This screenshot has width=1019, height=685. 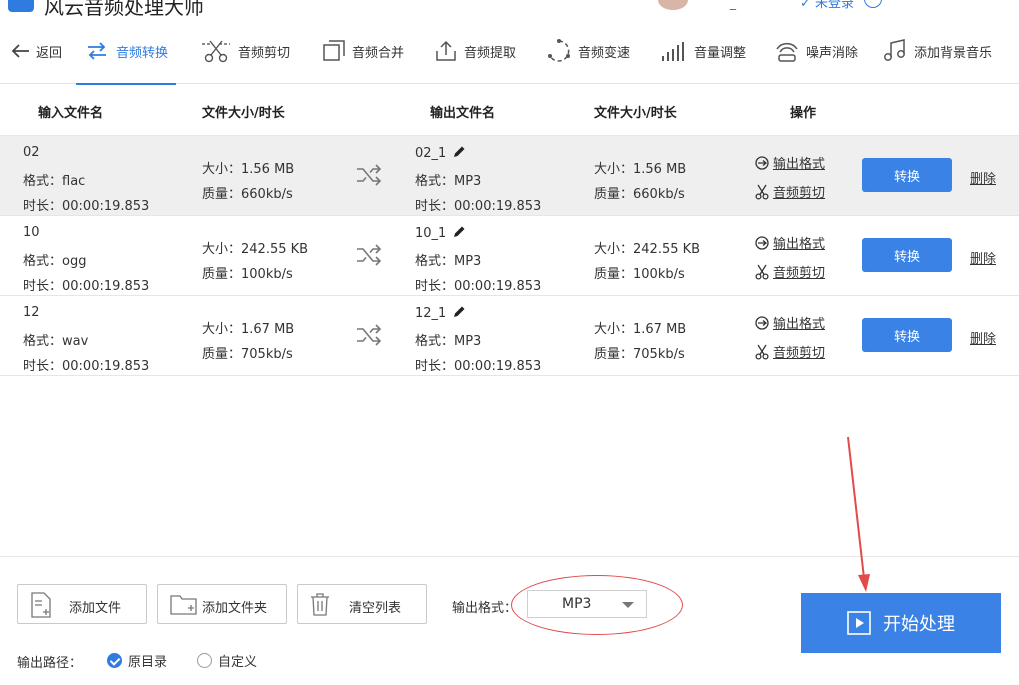 I want to click on minimize-button: _, so click(x=733, y=5).